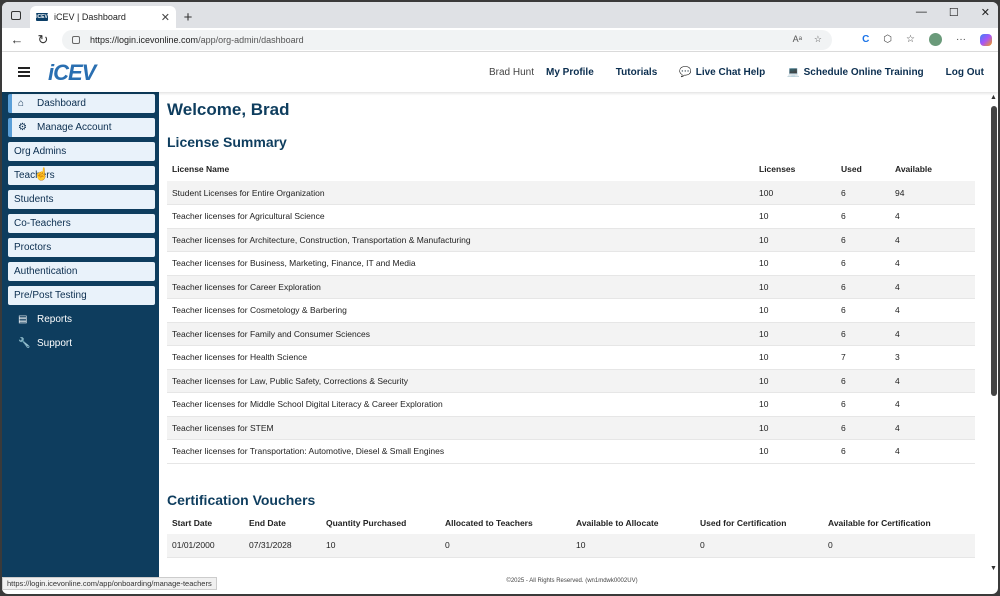 The width and height of the screenshot is (1000, 596). Describe the element at coordinates (743, 522) in the screenshot. I see `column-header: Used for Certification` at that location.